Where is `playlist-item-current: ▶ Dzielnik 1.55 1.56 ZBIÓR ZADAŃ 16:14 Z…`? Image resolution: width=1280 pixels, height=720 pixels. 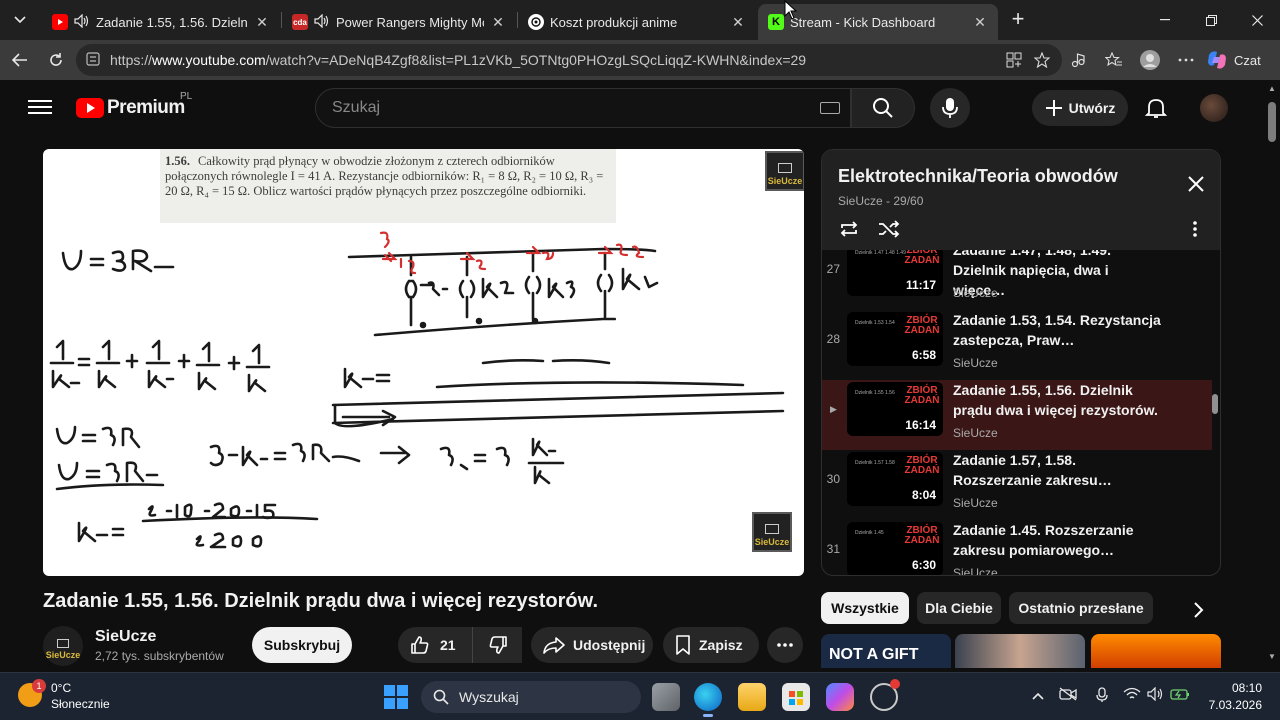
playlist-item-current: ▶ Dzielnik 1.55 1.56 ZBIÓR ZADAŃ 16:14 Z… is located at coordinates (1017, 415).